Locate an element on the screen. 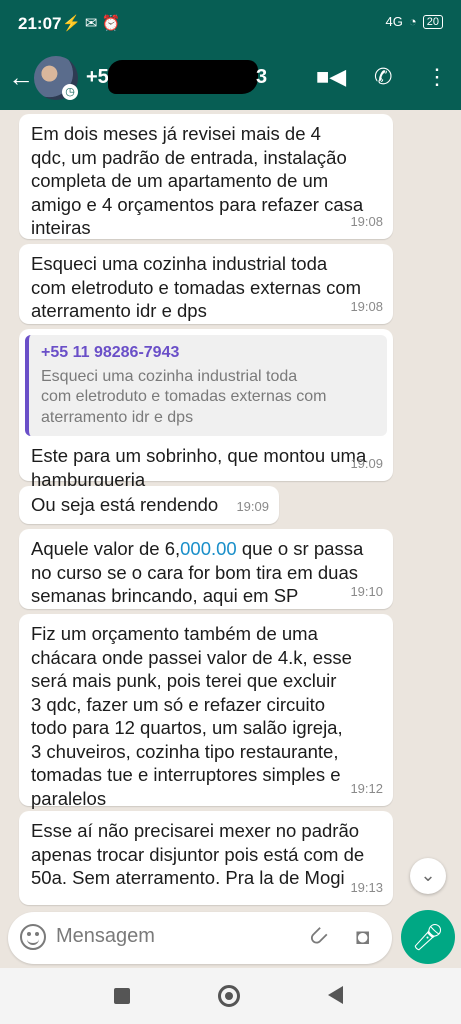 The image size is (461, 1024). message-input: Mensagem is located at coordinates (105, 936).